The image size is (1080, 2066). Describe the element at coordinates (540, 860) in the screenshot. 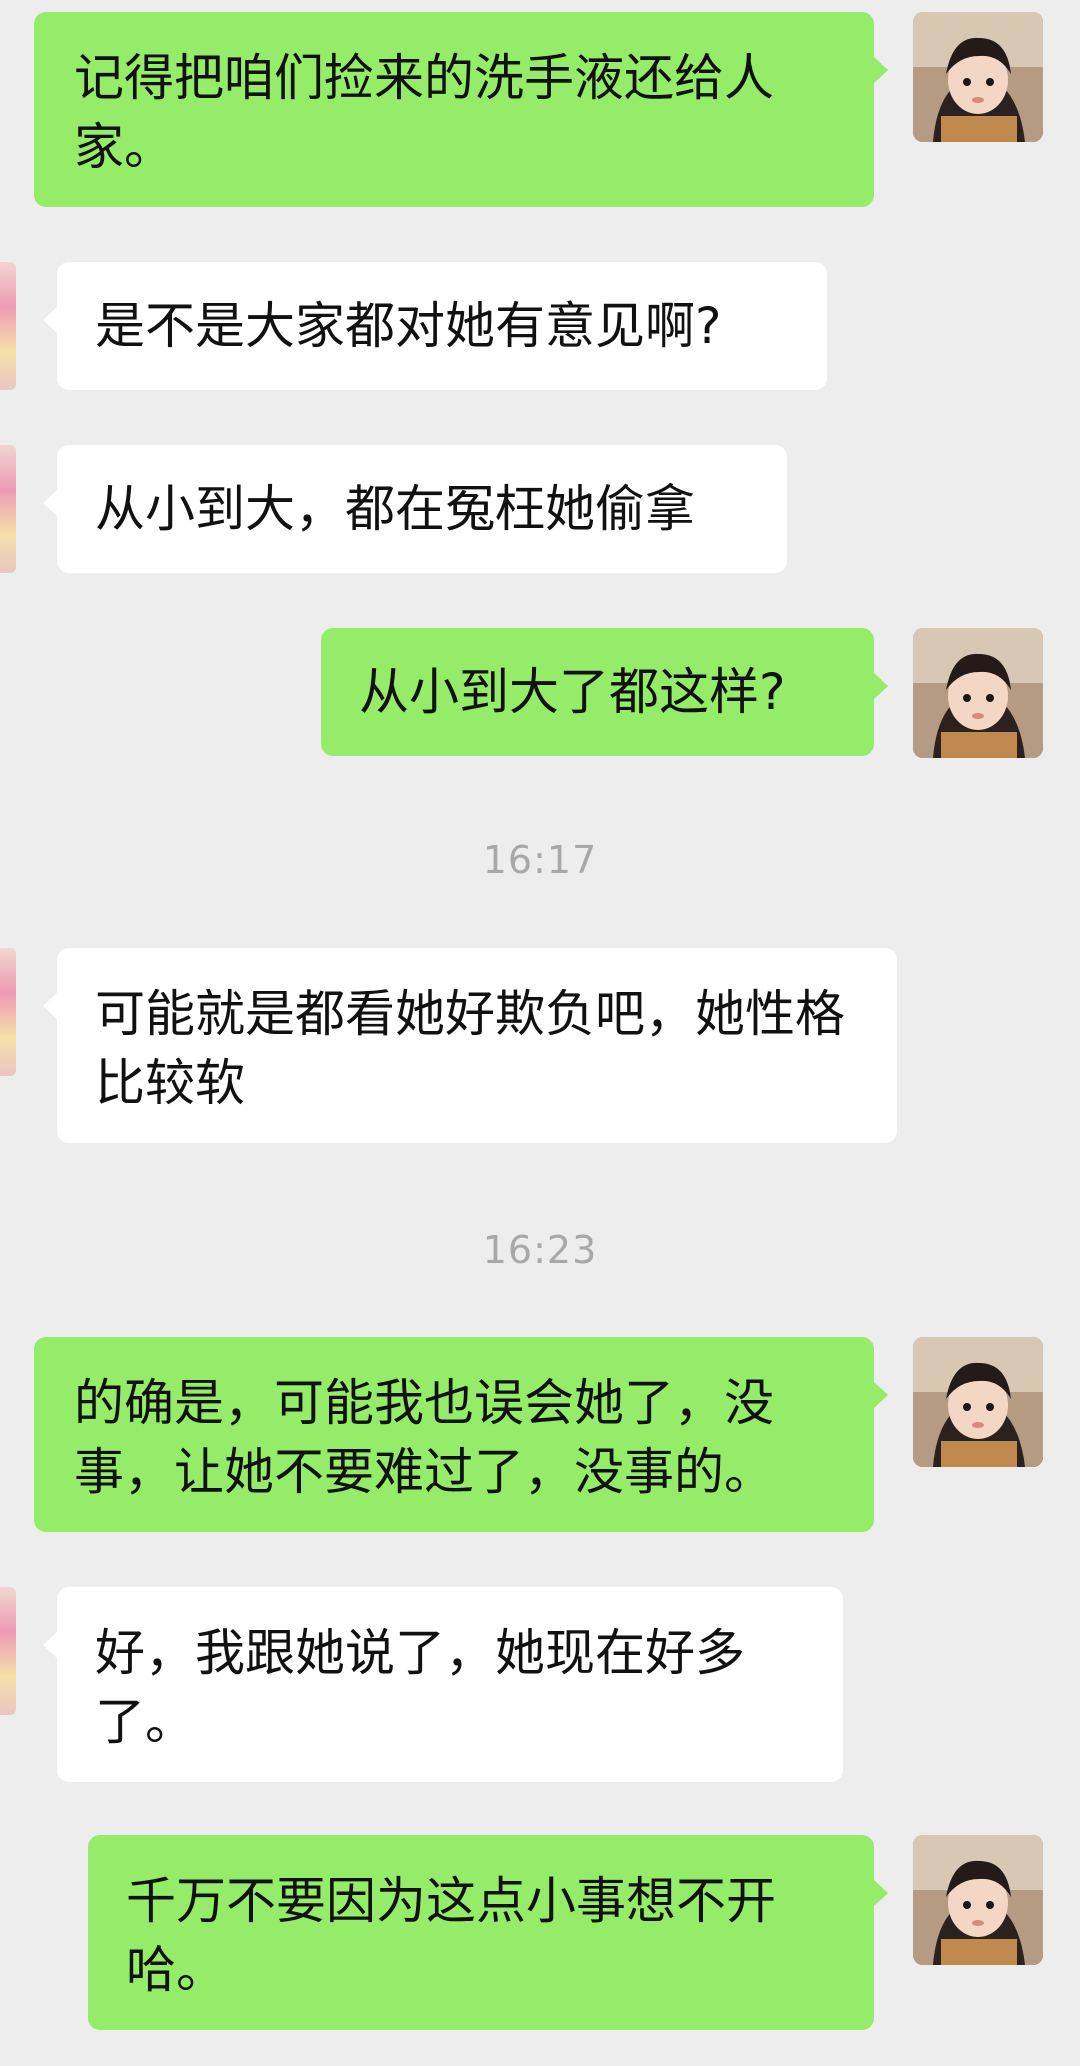

I see `timestamp: 16:17` at that location.